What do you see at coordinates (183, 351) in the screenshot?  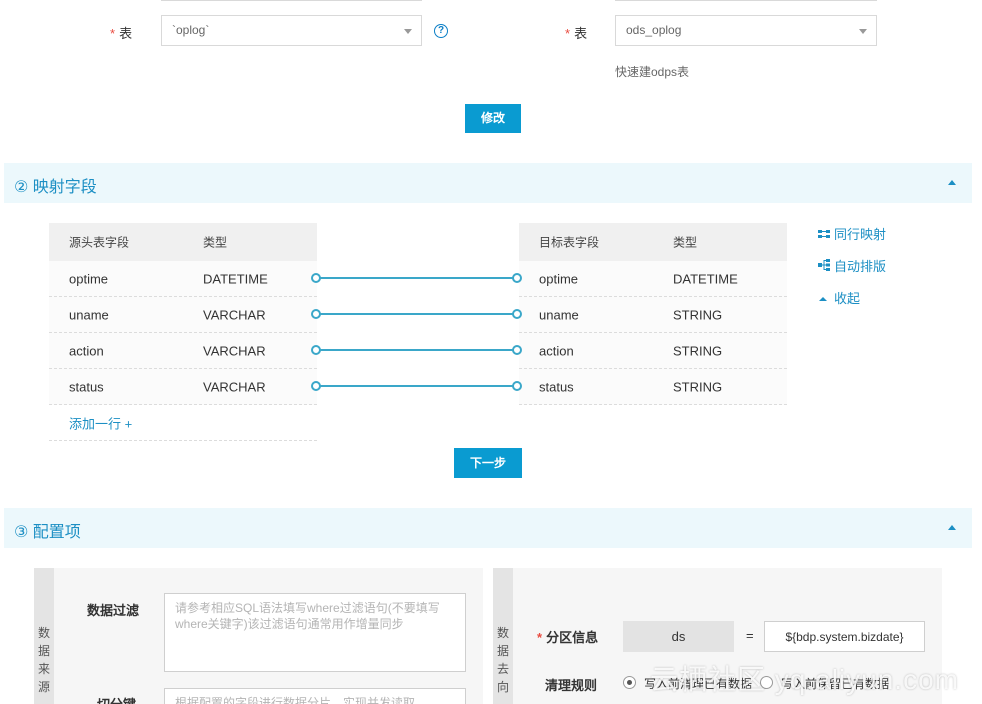 I see `table-row: action VARCHAR` at bounding box center [183, 351].